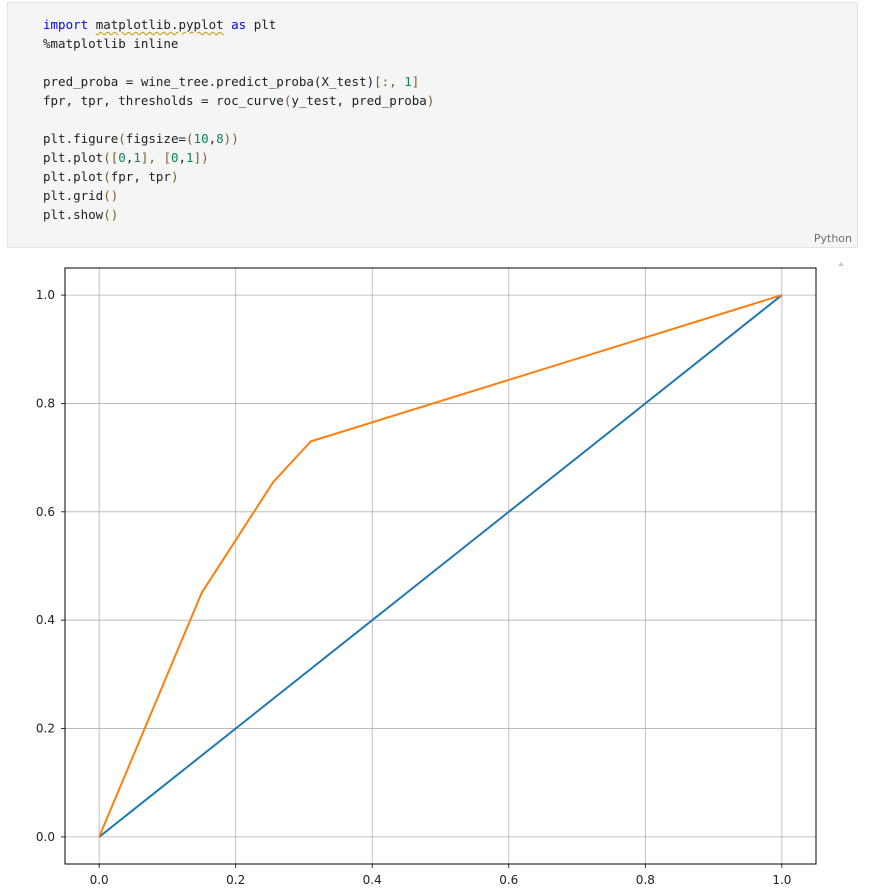  What do you see at coordinates (235, 880) in the screenshot?
I see `x-tick-label: 0.2` at bounding box center [235, 880].